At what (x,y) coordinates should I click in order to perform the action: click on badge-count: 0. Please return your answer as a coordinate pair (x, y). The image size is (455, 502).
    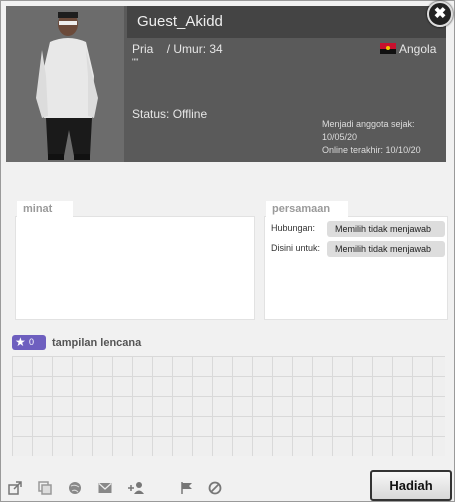
    Looking at the image, I should click on (32, 342).